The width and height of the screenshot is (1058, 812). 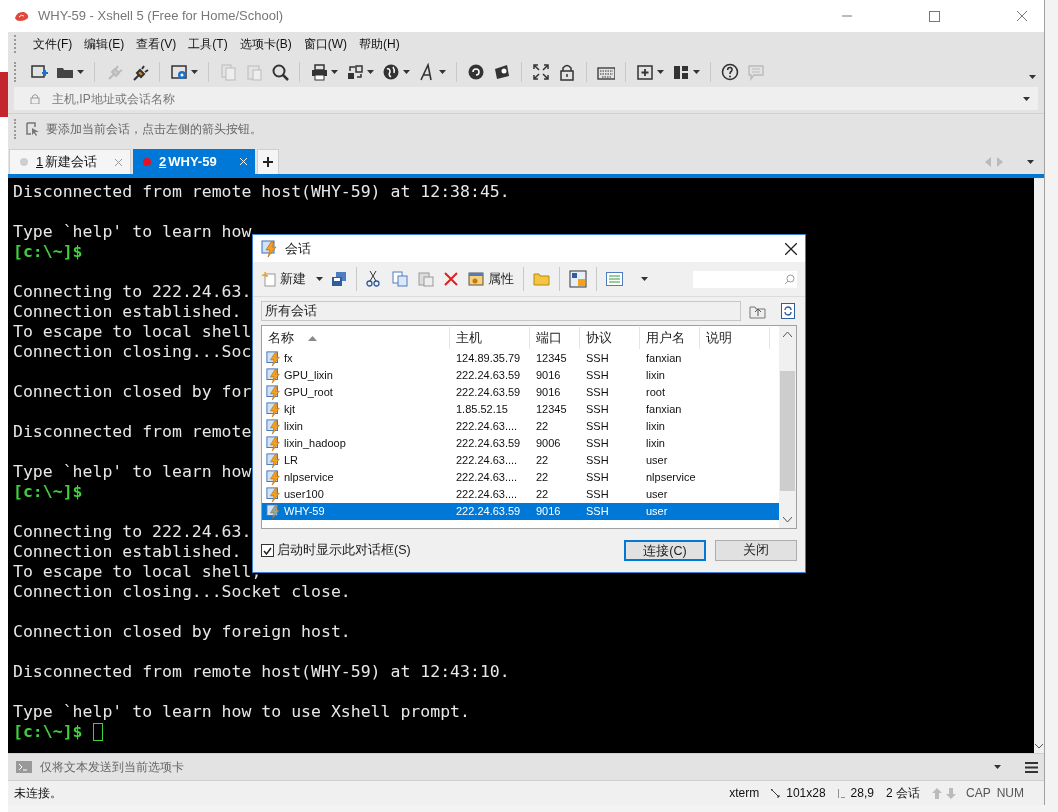 I want to click on tab: 2WHY-59, so click(x=194, y=161).